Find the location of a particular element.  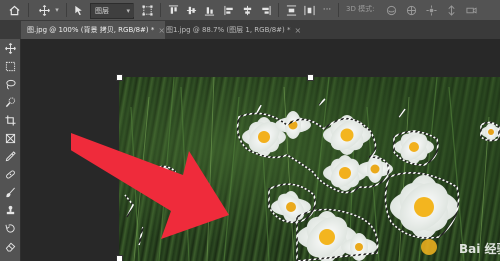

lasso-tool-icon is located at coordinates (10, 84).